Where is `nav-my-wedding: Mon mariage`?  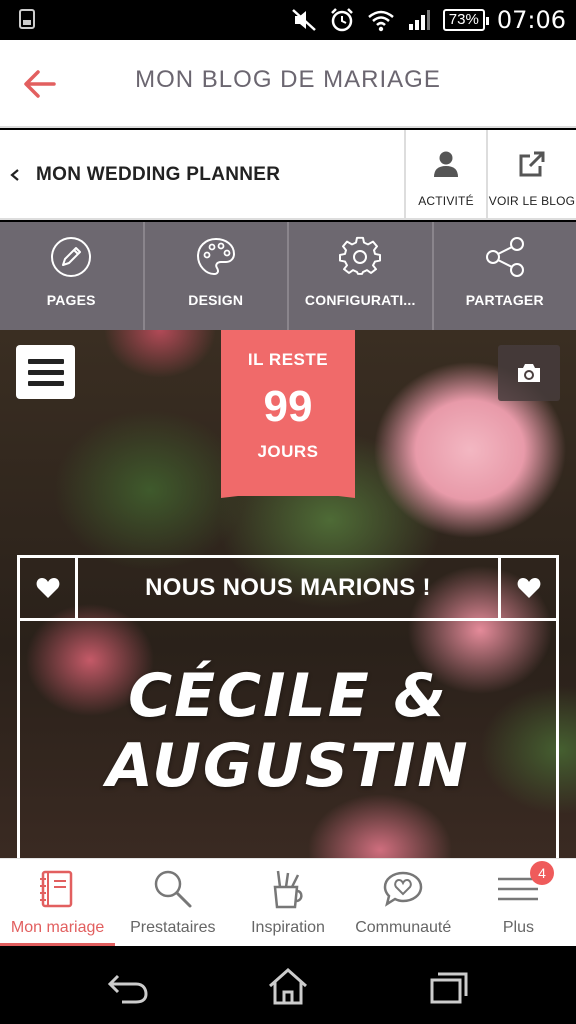
nav-my-wedding: Mon mariage is located at coordinates (58, 902).